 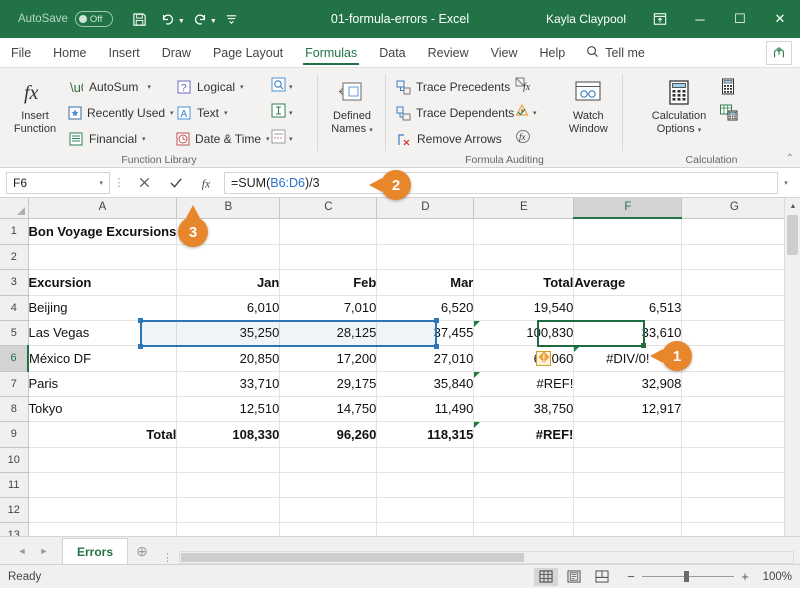 I want to click on autosum-button: \u03a3 AutoSum ▾, so click(x=118, y=87).